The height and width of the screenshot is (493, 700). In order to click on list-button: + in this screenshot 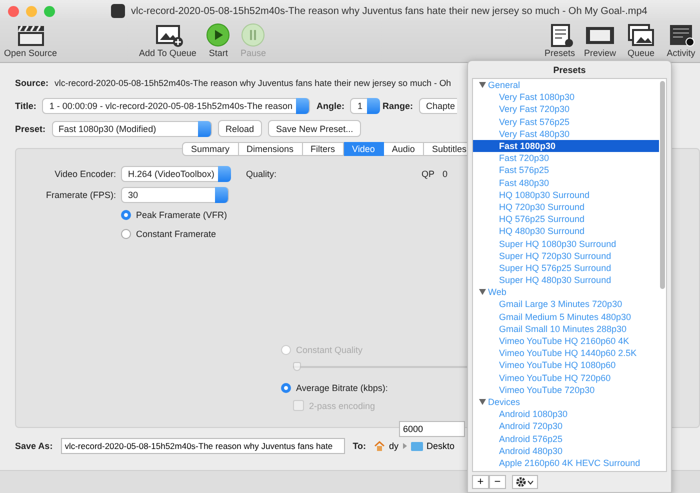, I will do `click(480, 482)`.